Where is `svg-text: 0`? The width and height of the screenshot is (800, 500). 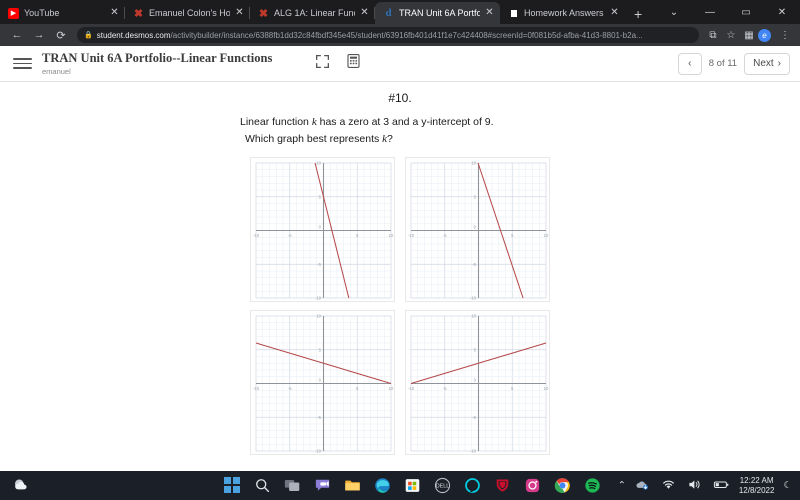
svg-text: 0 is located at coordinates (475, 227).